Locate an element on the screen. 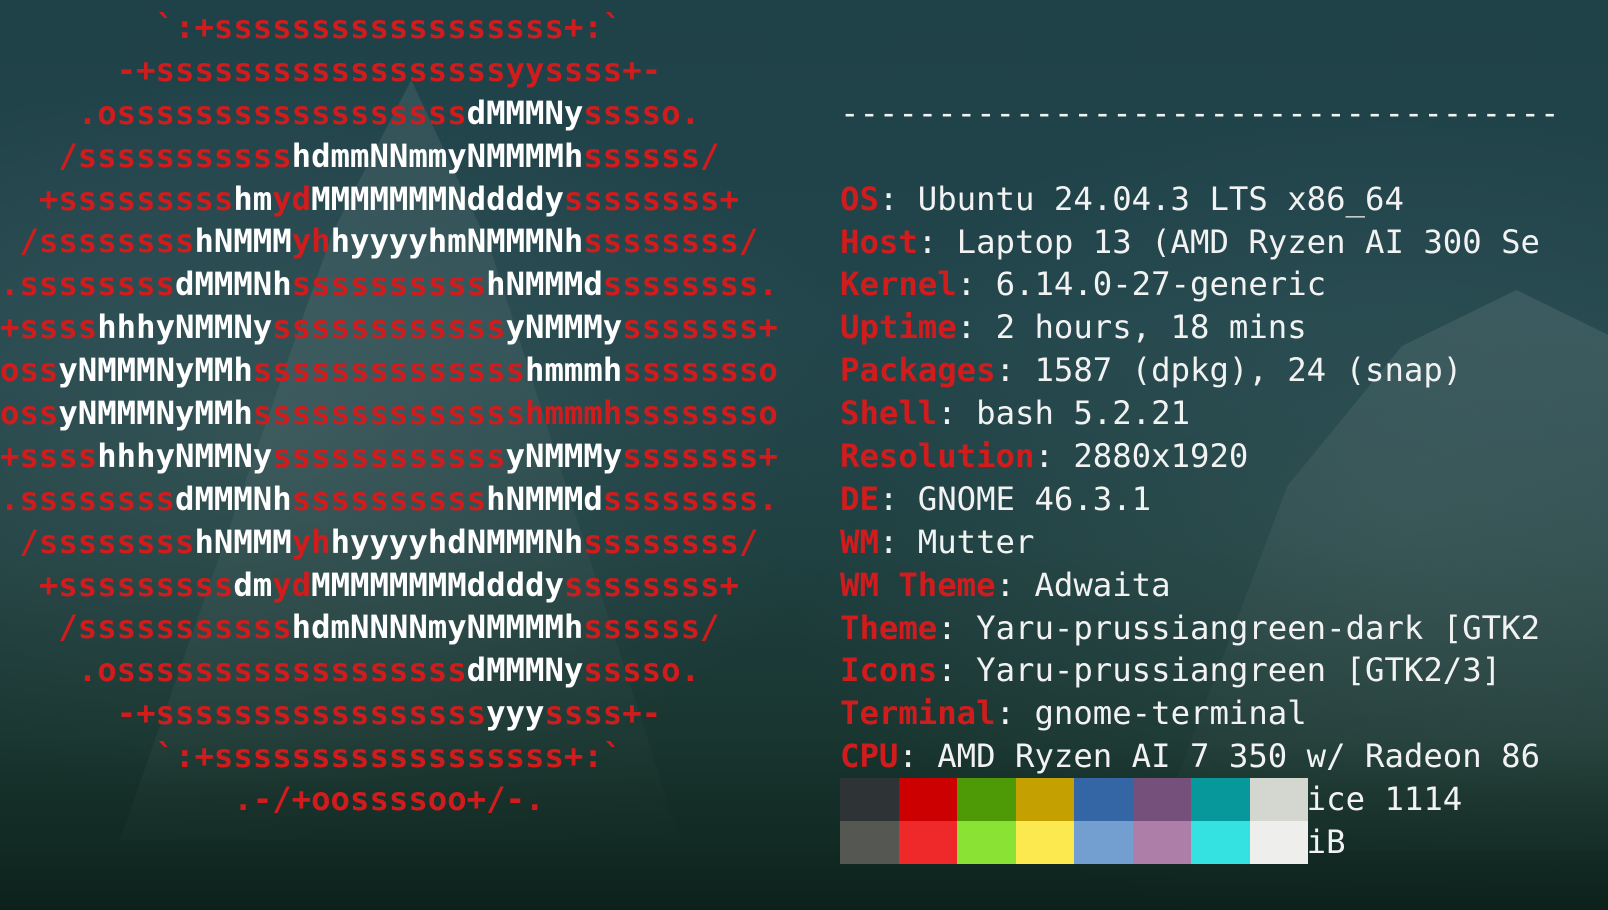 The height and width of the screenshot is (910, 1608). logo-line: .-/+oossssoo+/-. is located at coordinates (400, 799).